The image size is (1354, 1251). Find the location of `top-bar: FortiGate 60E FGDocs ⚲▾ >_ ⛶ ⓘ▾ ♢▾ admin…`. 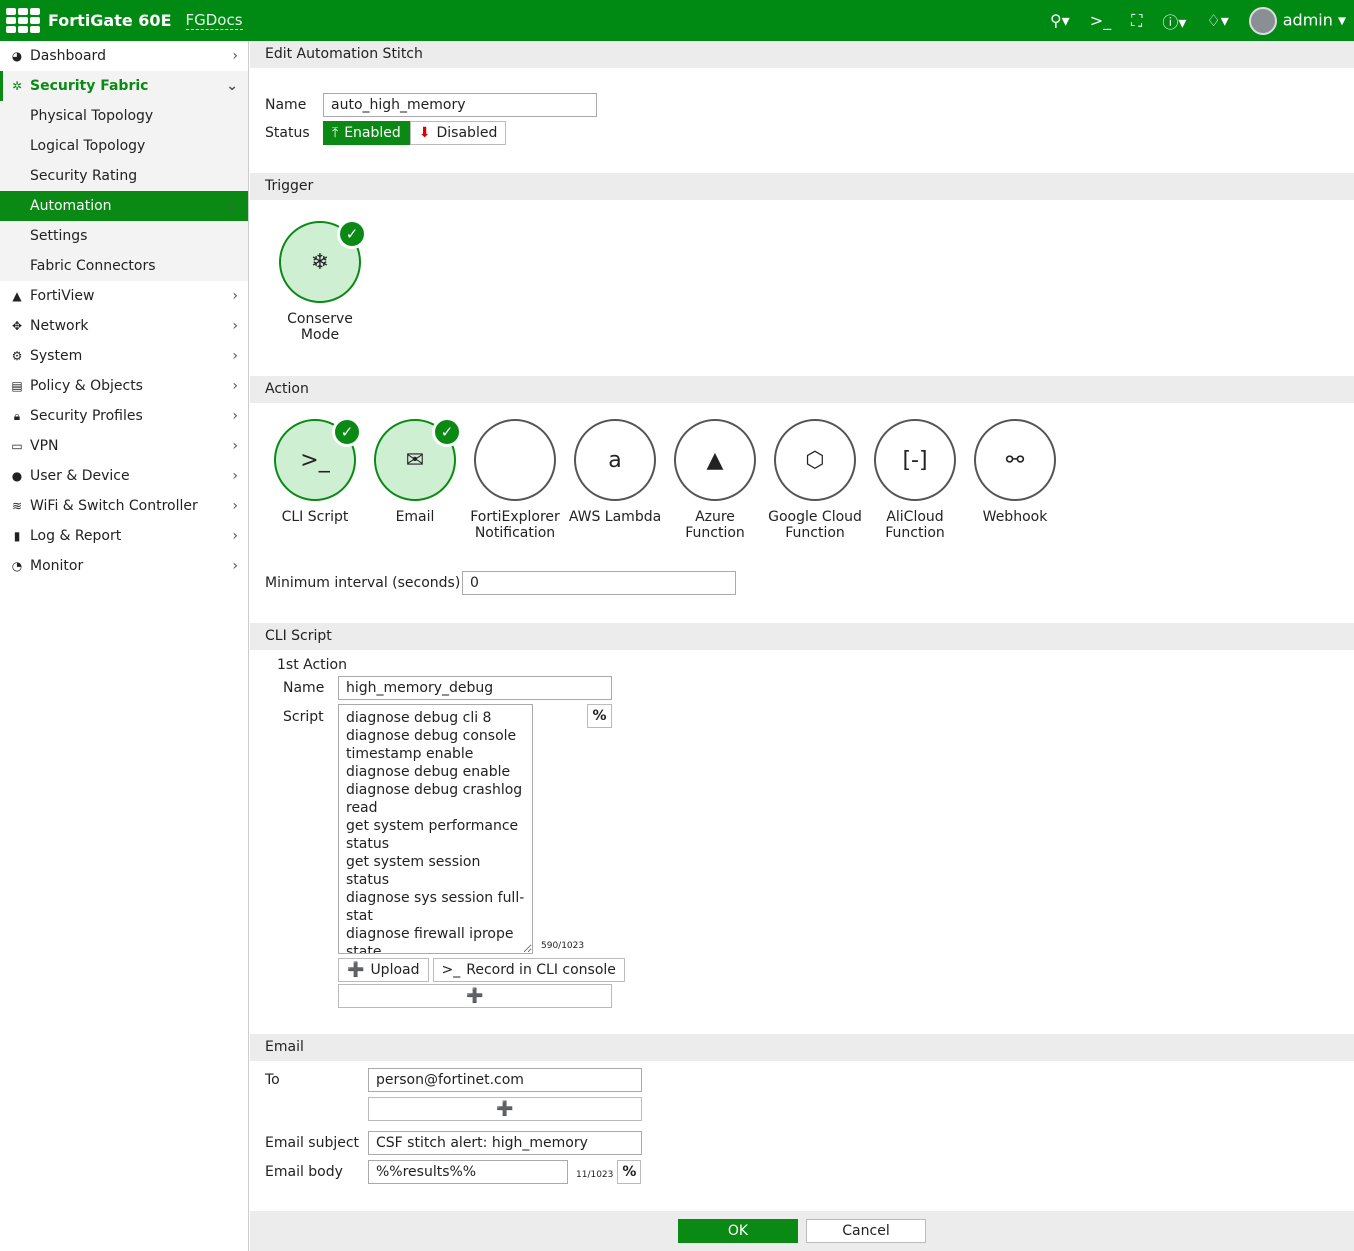

top-bar: FortiGate 60E FGDocs ⚲▾ >_ ⛶ ⓘ▾ ♢▾ admin… is located at coordinates (677, 20).